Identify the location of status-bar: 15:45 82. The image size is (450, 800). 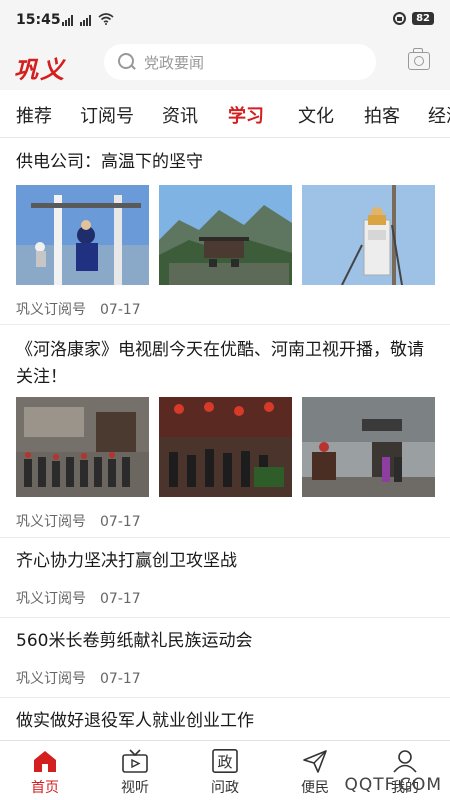
(225, 22).